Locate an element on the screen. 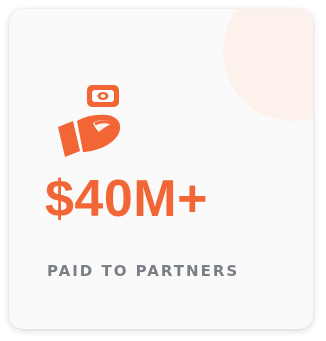  stat-label: PAID TO PARTNERS is located at coordinates (143, 271).